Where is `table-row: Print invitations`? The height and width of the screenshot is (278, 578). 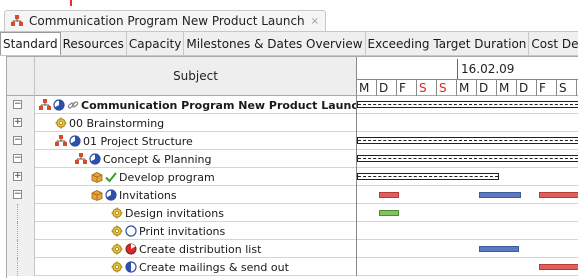
table-row: Print invitations is located at coordinates (292, 231).